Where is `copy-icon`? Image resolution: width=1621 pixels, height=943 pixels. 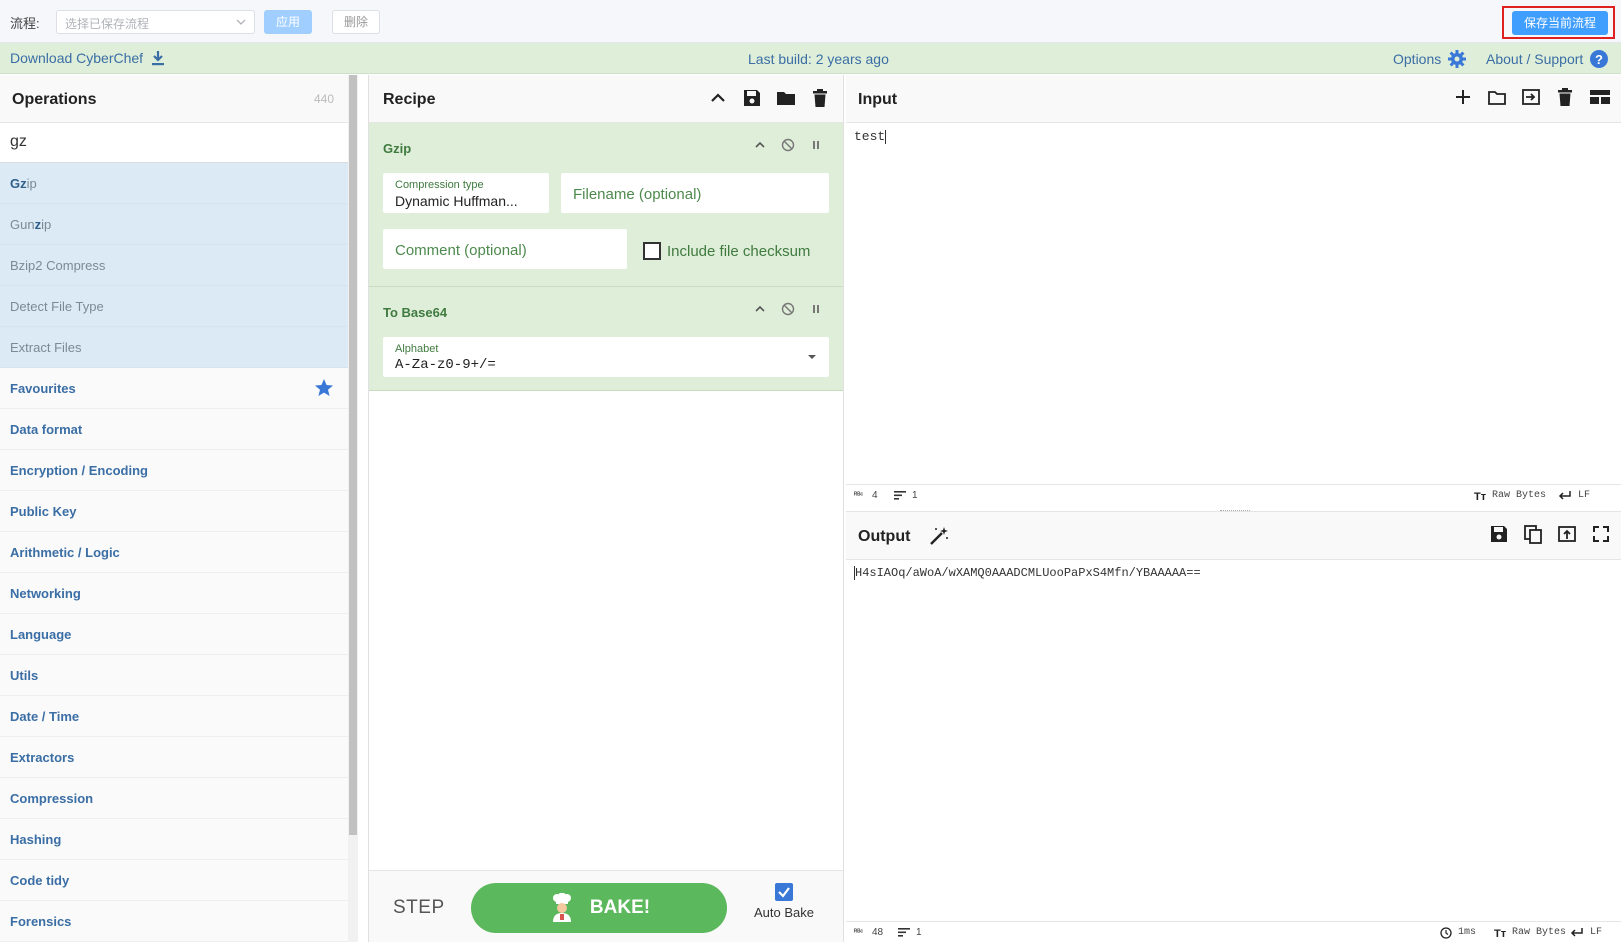 copy-icon is located at coordinates (1533, 534).